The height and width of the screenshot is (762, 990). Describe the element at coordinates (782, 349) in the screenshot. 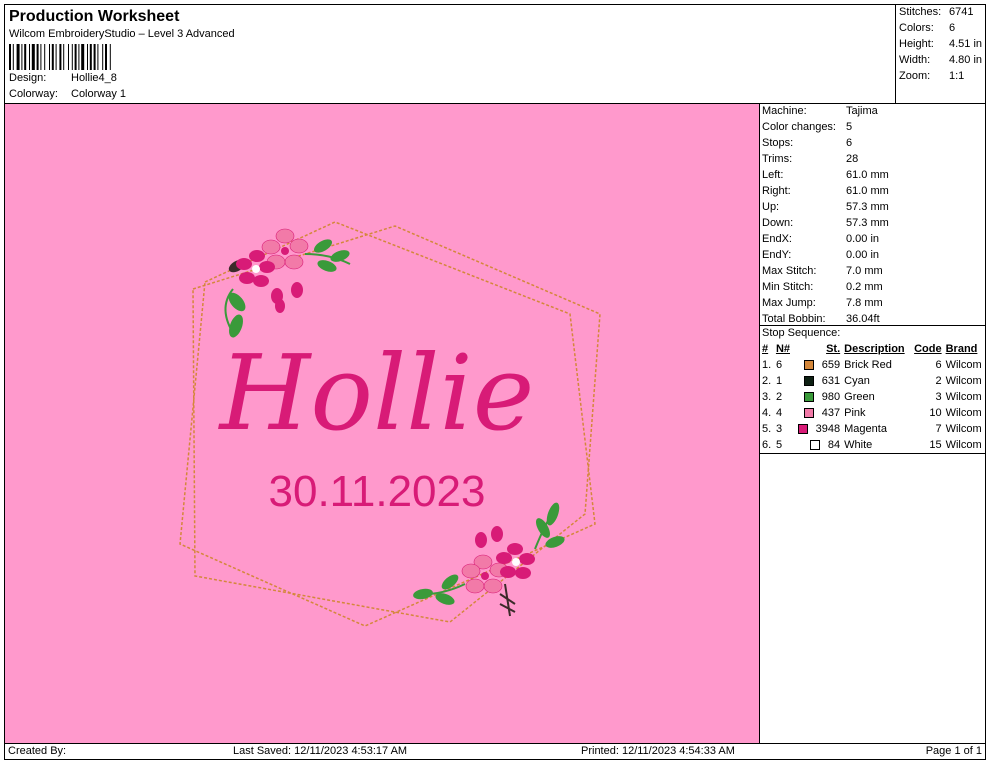

I see `col-needle: N#` at that location.